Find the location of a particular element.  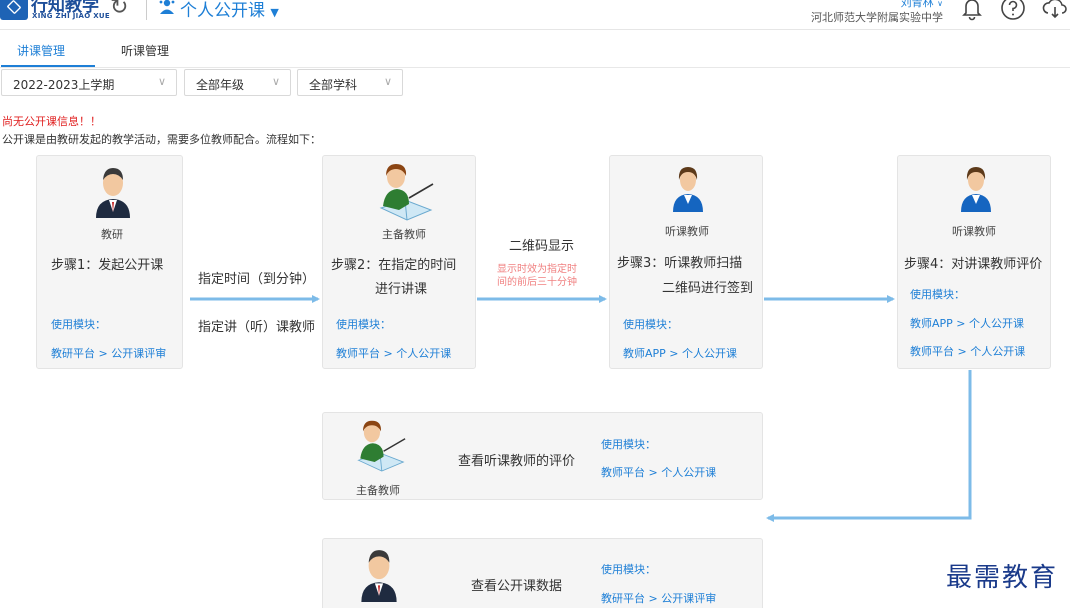

step2-role: 主备教师 is located at coordinates (404, 234).